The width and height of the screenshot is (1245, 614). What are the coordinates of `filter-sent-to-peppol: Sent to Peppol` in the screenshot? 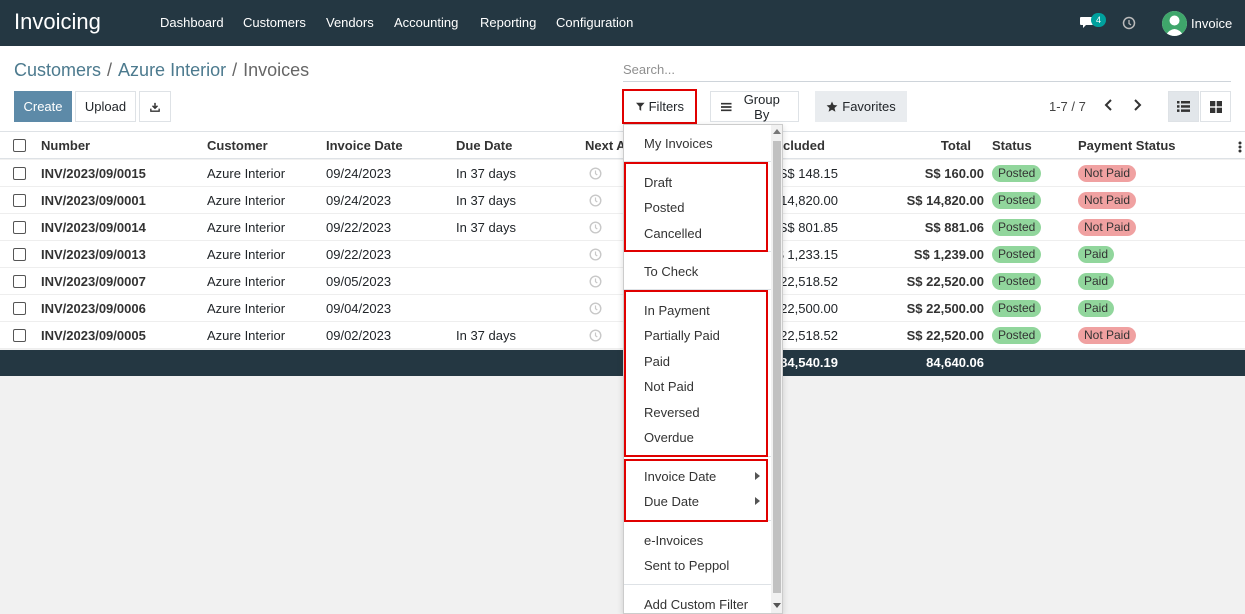 It's located at (686, 565).